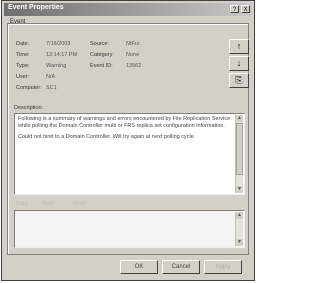 The height and width of the screenshot is (283, 320). What do you see at coordinates (239, 149) in the screenshot?
I see `scroll-thumb` at bounding box center [239, 149].